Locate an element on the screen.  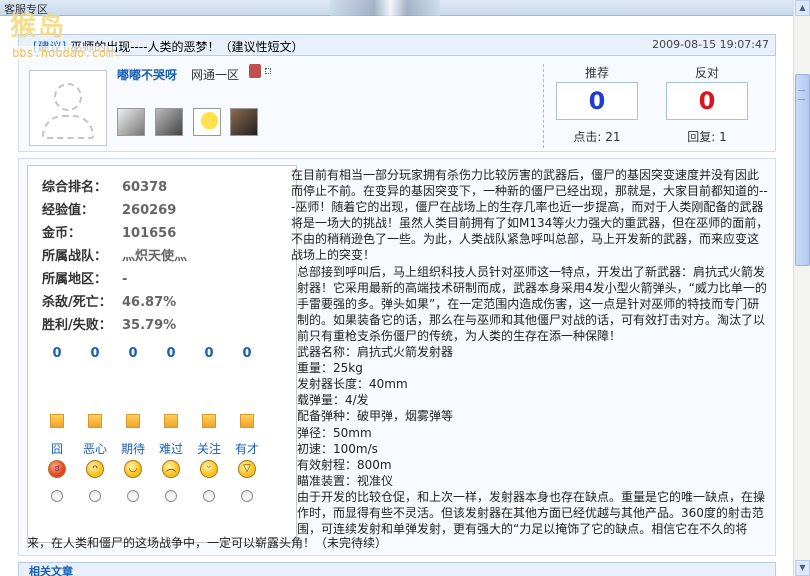
default-avatar-icon is located at coordinates (68, 108).